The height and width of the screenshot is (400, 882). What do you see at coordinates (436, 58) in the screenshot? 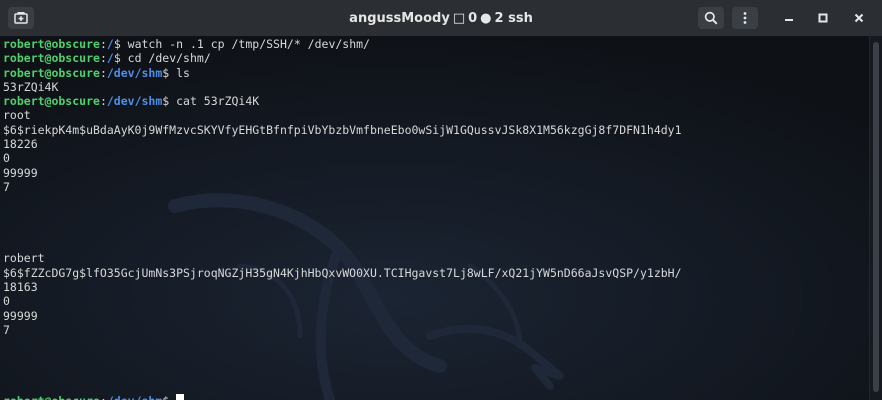
I see `prompt-line: robert@obscure:/$ cd /dev/shm/` at bounding box center [436, 58].